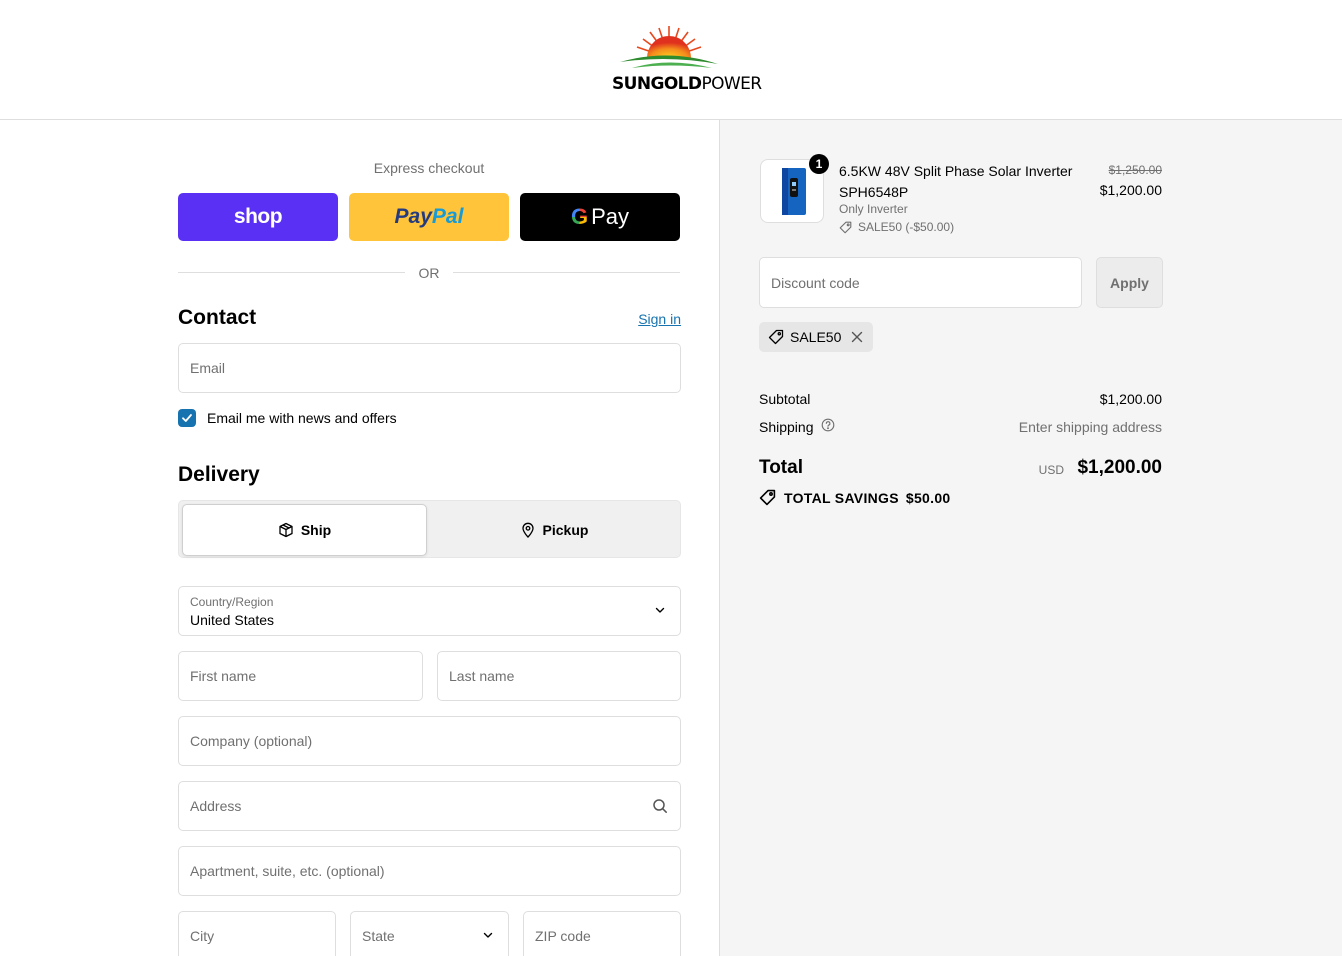  I want to click on paypal-button: Pay Pal, so click(429, 217).